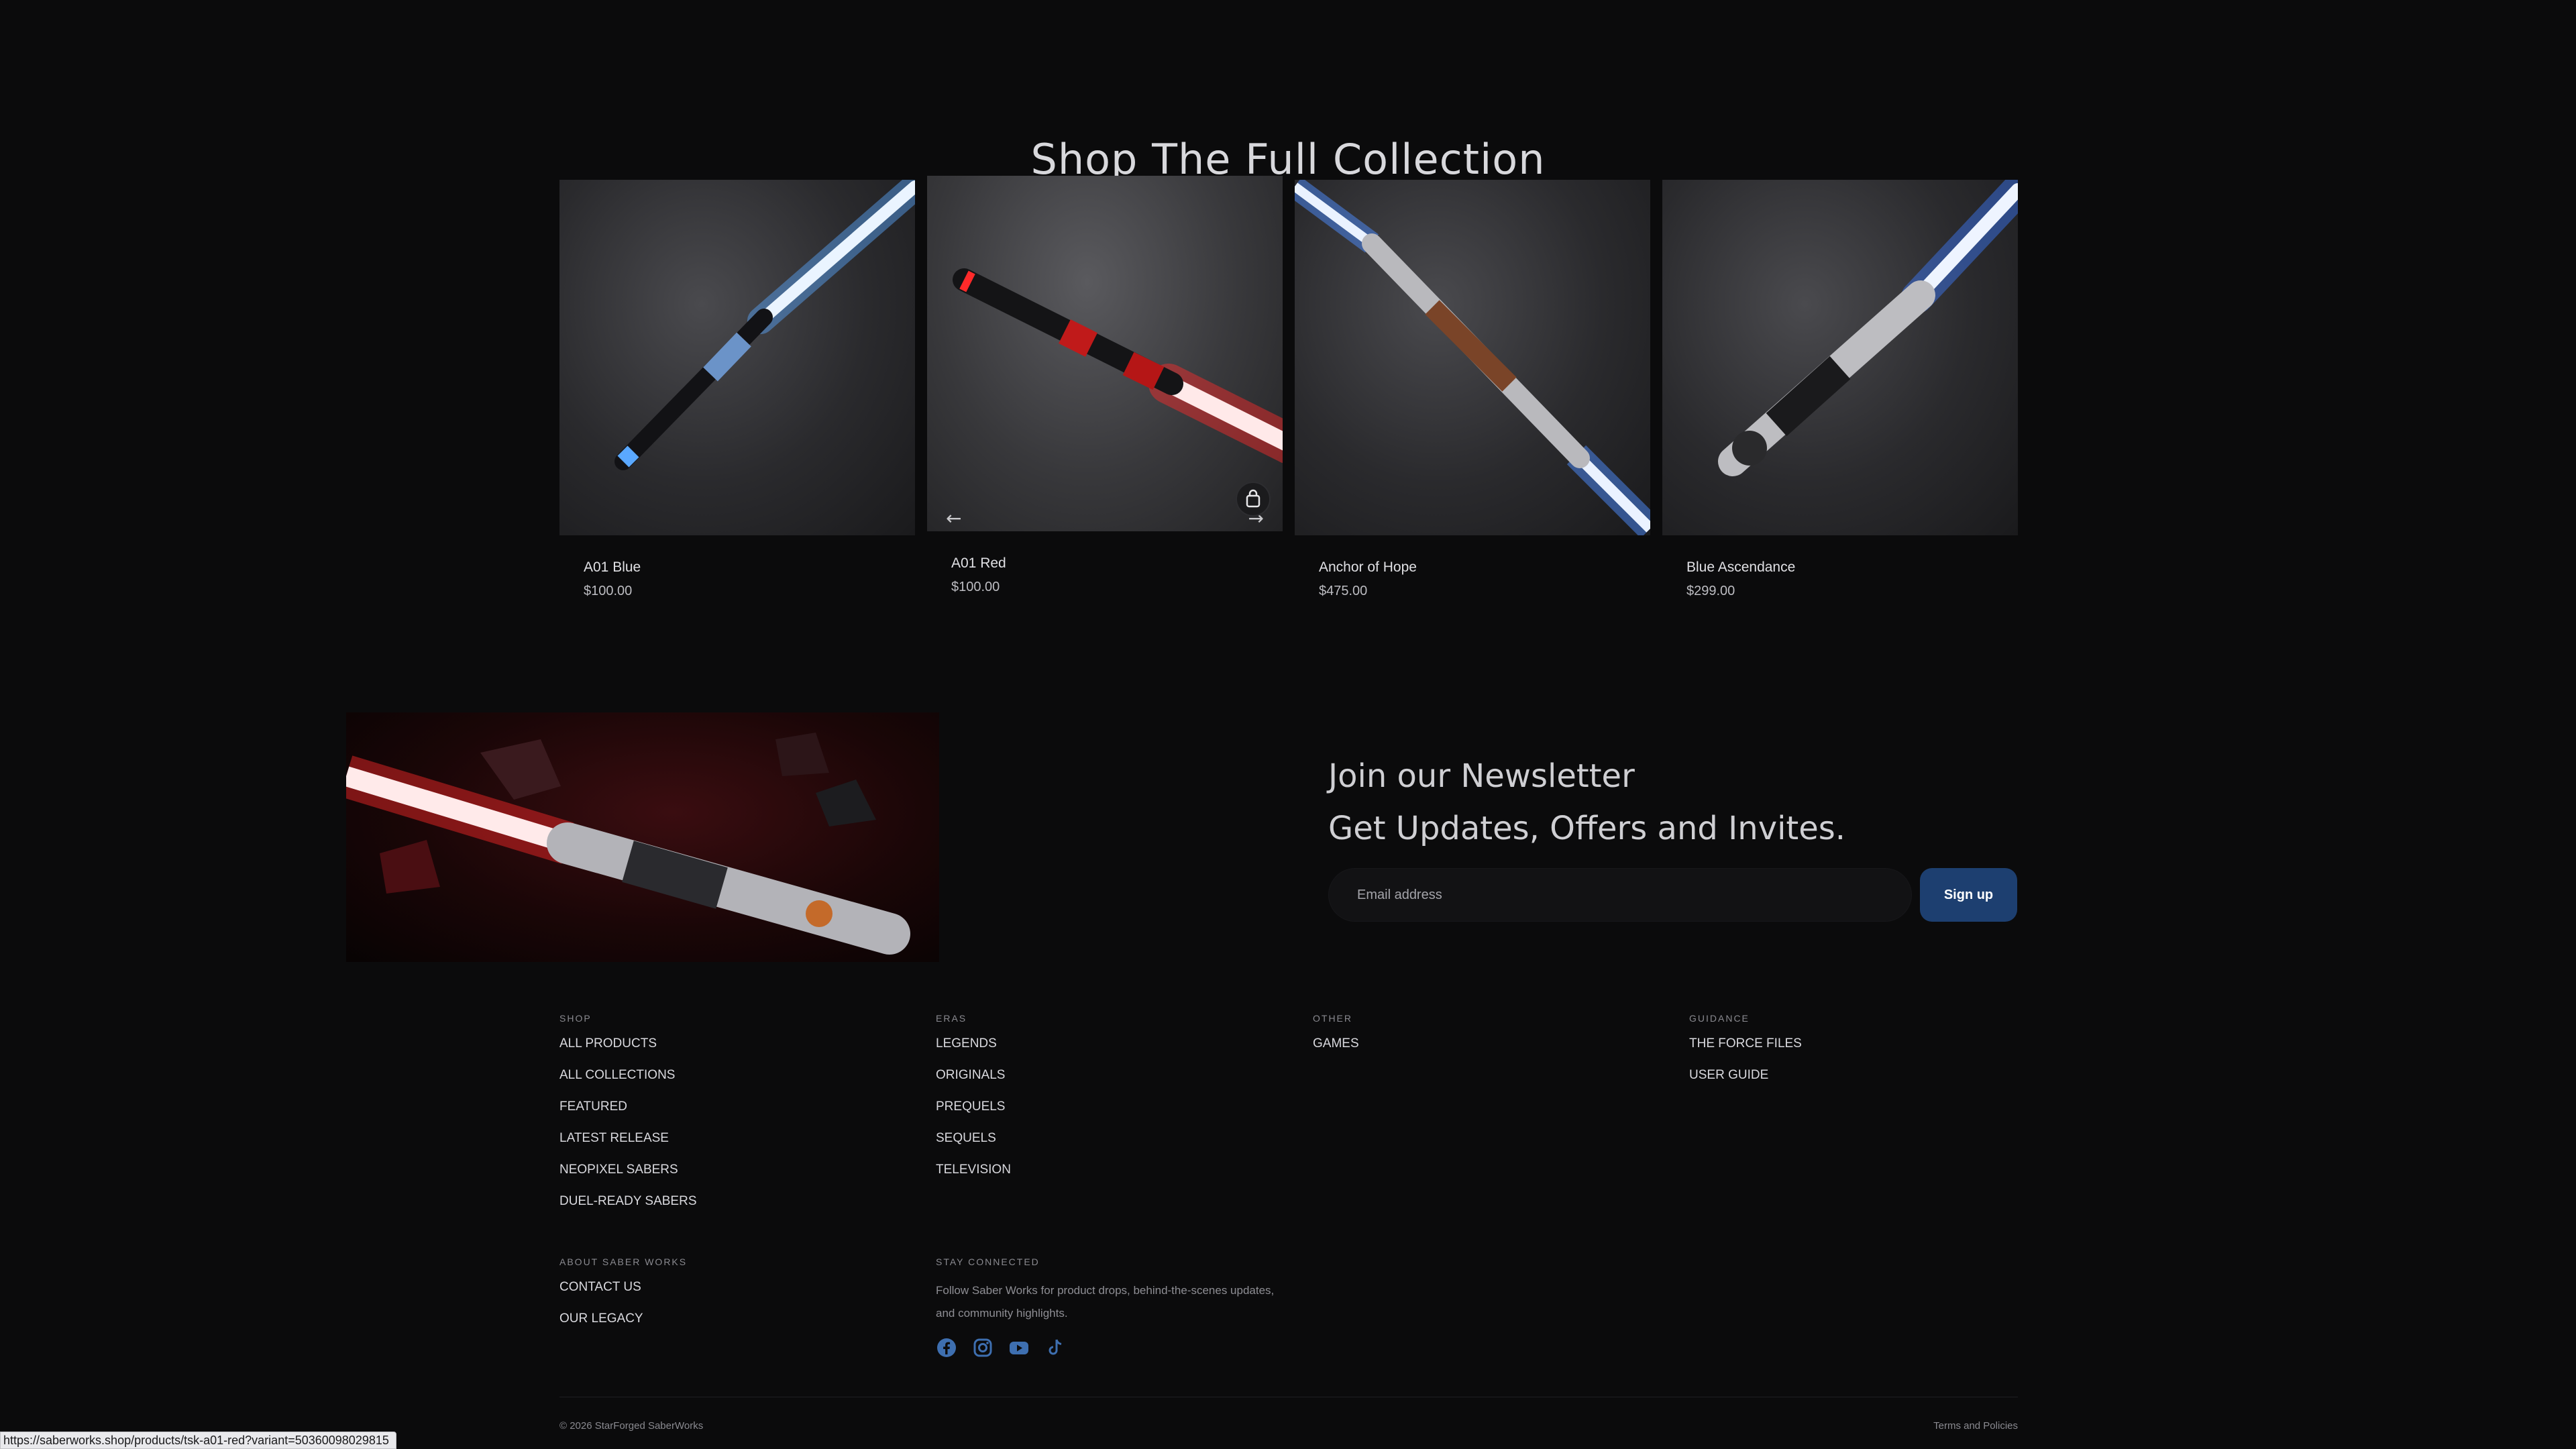  I want to click on menu-link: PREQUELS, so click(973, 1114).